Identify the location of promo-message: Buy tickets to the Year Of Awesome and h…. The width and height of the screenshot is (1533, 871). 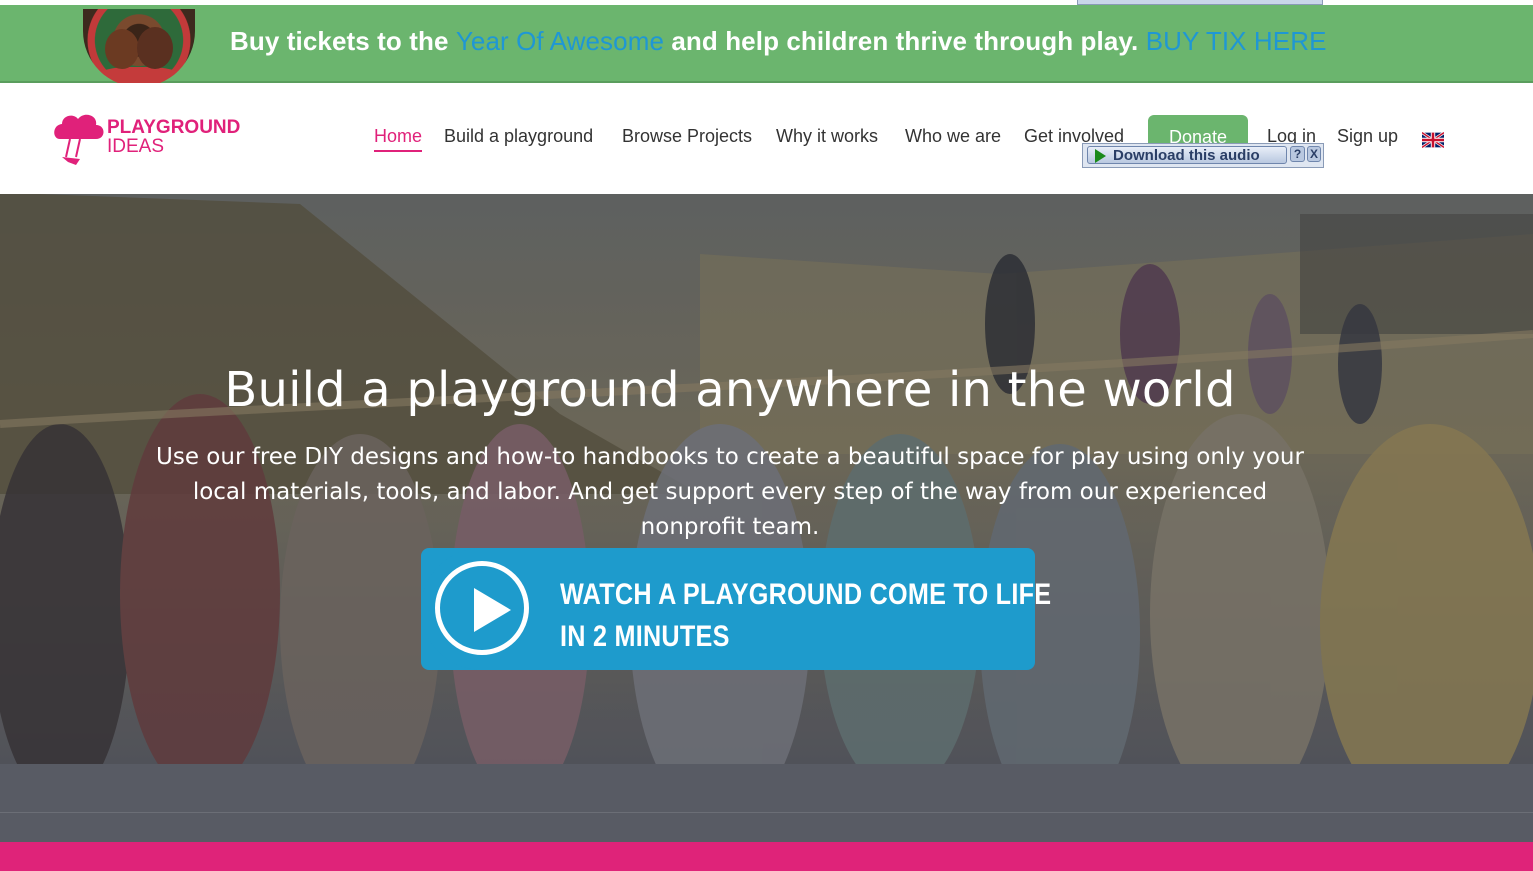
(778, 41).